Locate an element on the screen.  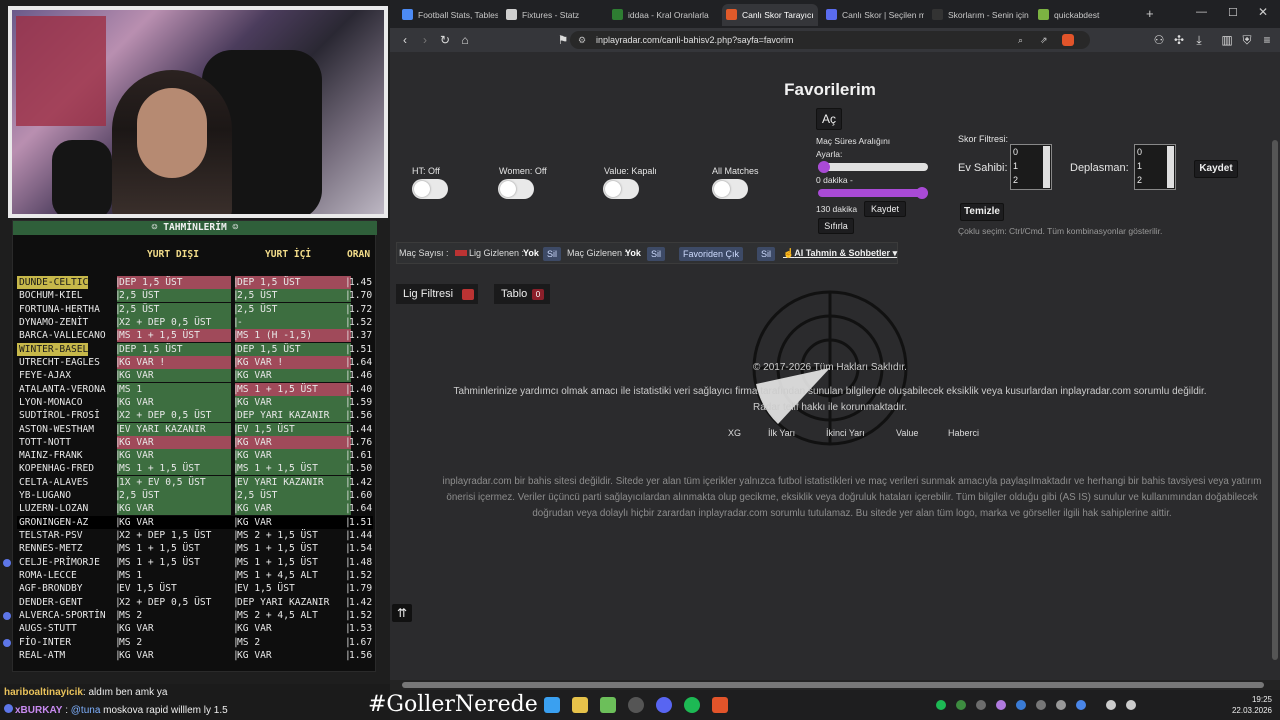
clear-button: Temizle is located at coordinates (982, 212).